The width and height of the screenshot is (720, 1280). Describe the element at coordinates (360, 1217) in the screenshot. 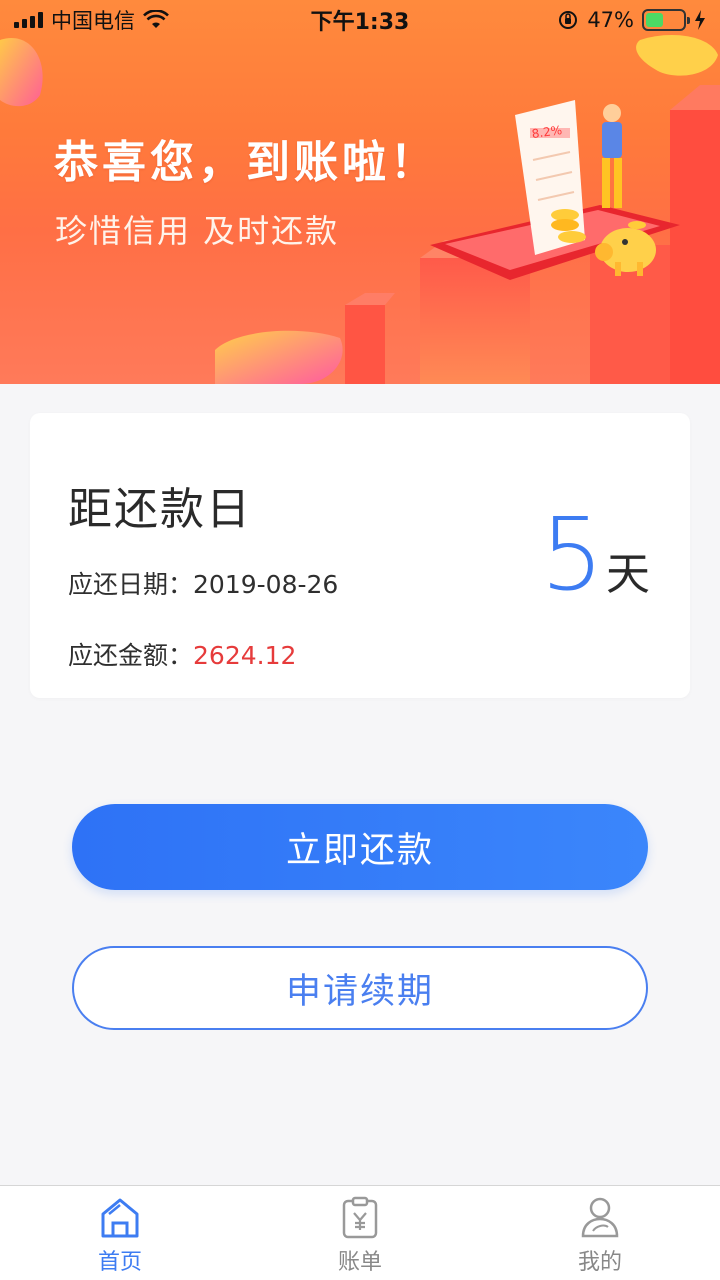

I see `bill-icon` at that location.